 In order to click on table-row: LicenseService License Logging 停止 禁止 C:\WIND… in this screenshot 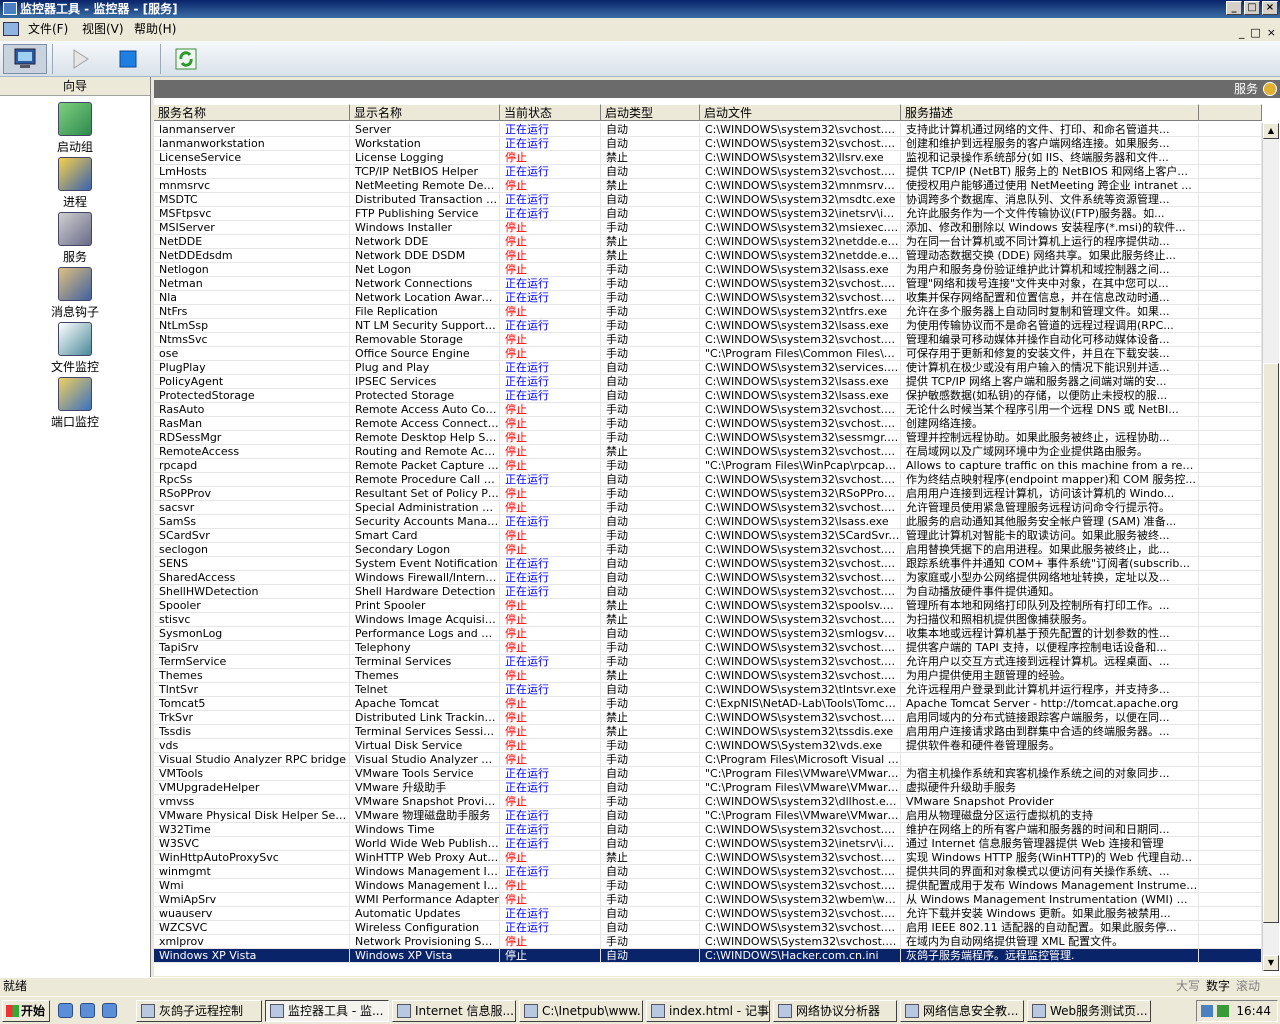, I will do `click(708, 158)`.